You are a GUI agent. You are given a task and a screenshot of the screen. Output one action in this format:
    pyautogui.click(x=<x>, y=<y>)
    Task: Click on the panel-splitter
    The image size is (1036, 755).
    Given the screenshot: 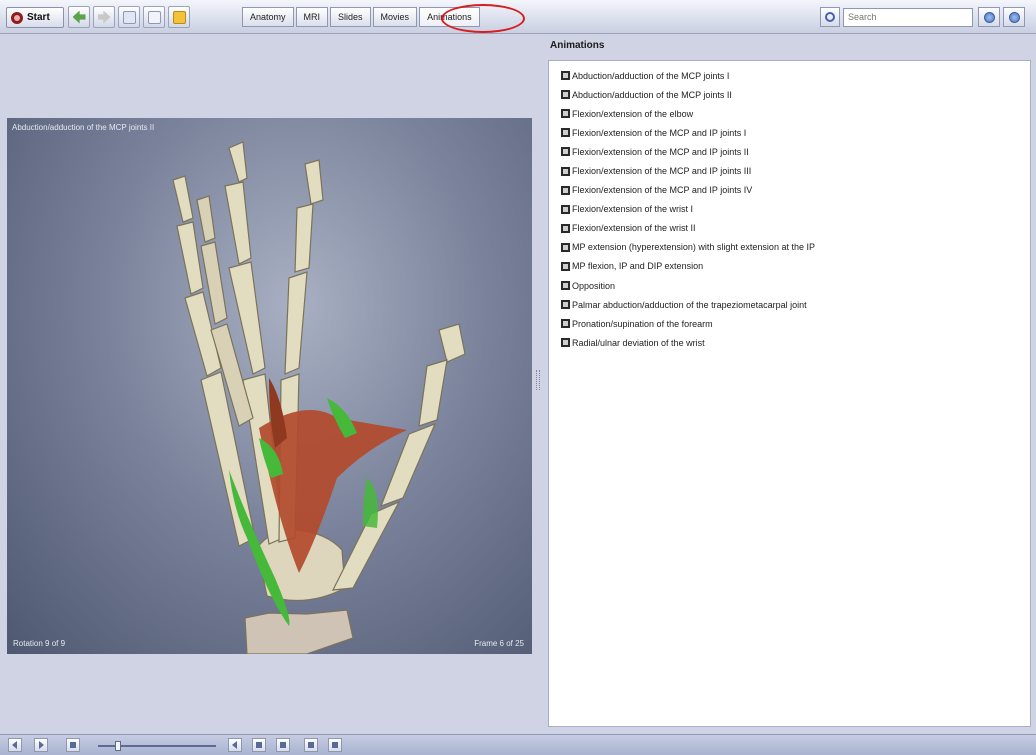 What is the action you would take?
    pyautogui.click(x=538, y=380)
    